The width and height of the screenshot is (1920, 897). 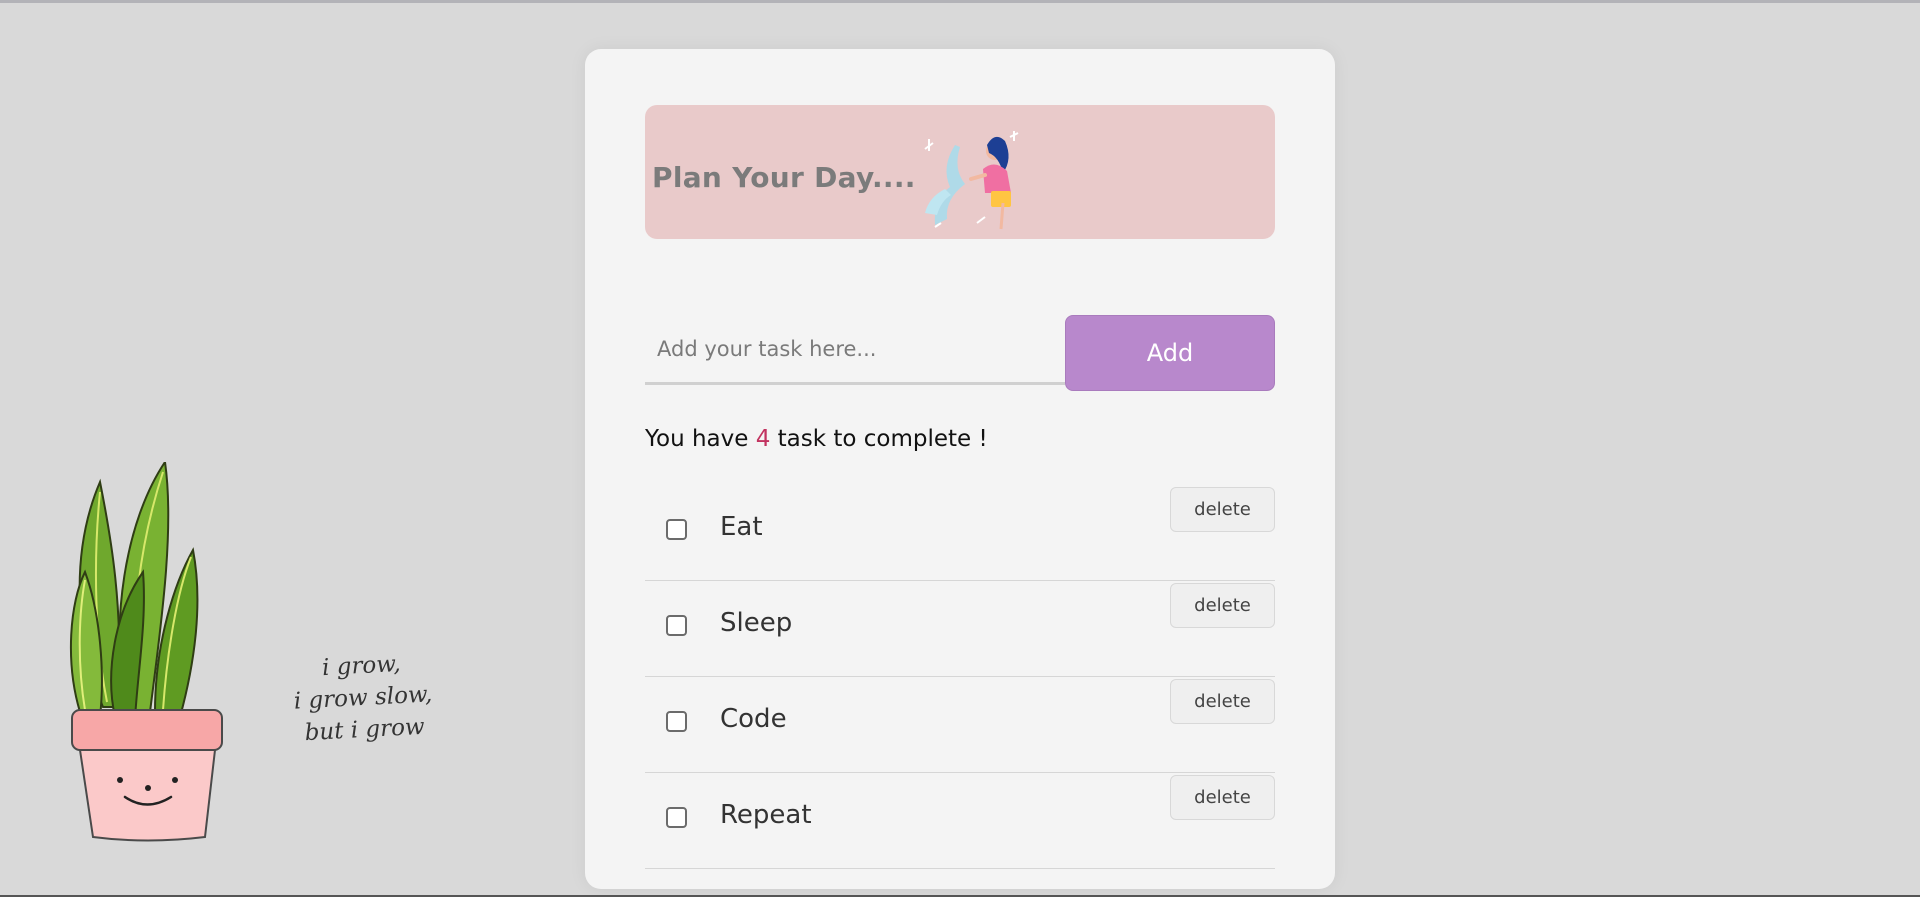 I want to click on add-task-button: Add, so click(x=1170, y=353).